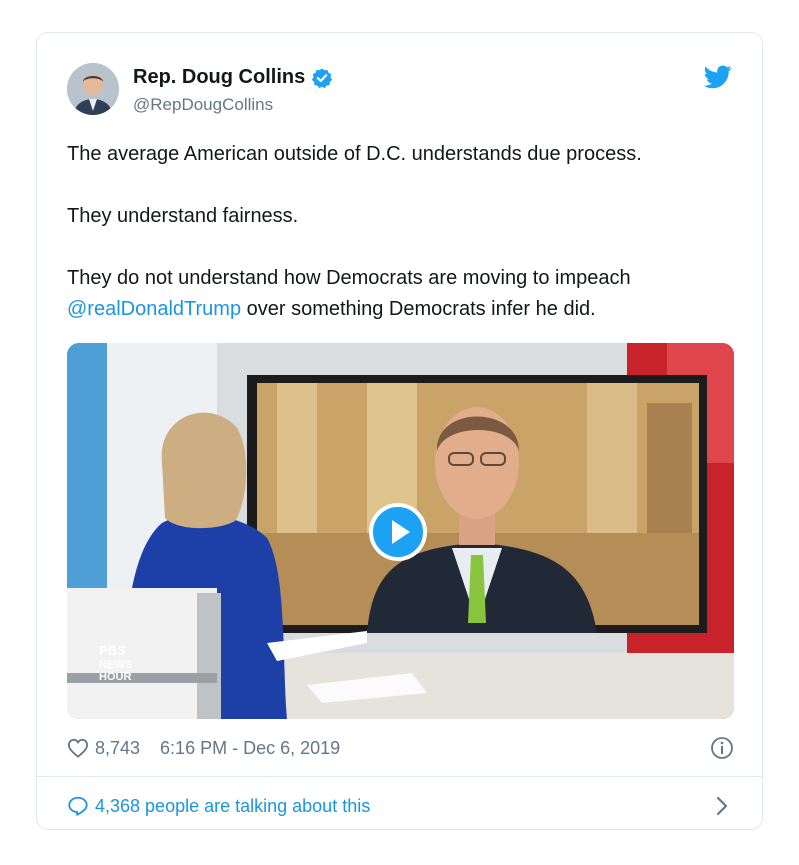 This screenshot has width=799, height=865. I want to click on chevron-right-icon, so click(722, 806).